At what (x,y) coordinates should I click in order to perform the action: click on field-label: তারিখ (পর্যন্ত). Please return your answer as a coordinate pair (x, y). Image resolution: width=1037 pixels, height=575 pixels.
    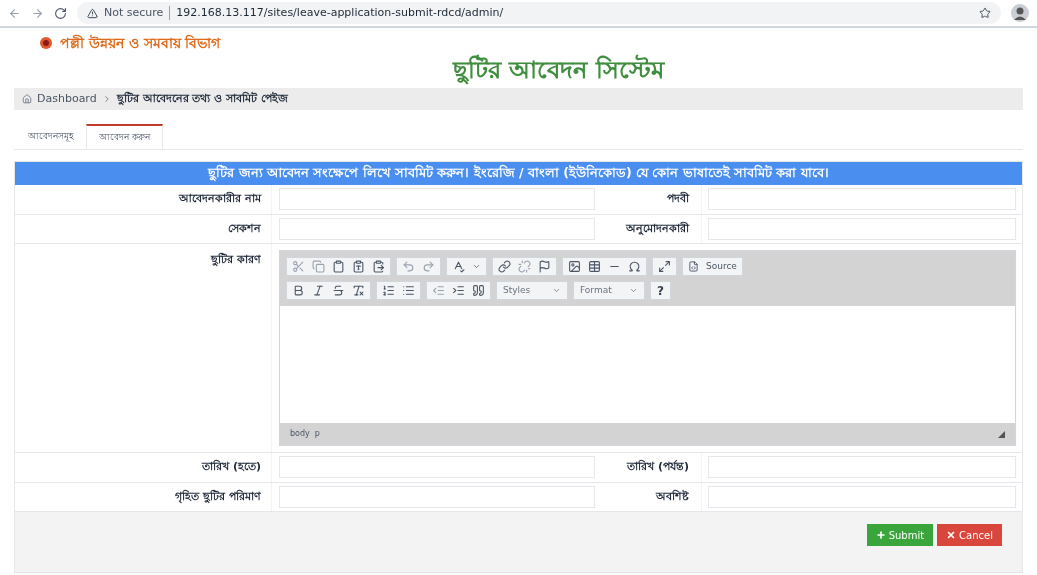
    Looking at the image, I should click on (658, 467).